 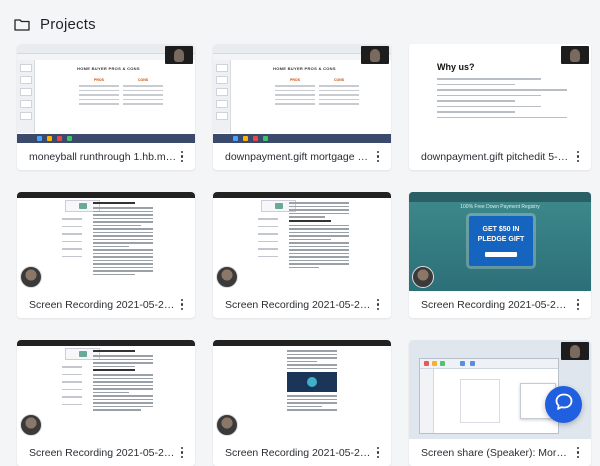 I want to click on page-header: Projects, so click(x=55, y=24).